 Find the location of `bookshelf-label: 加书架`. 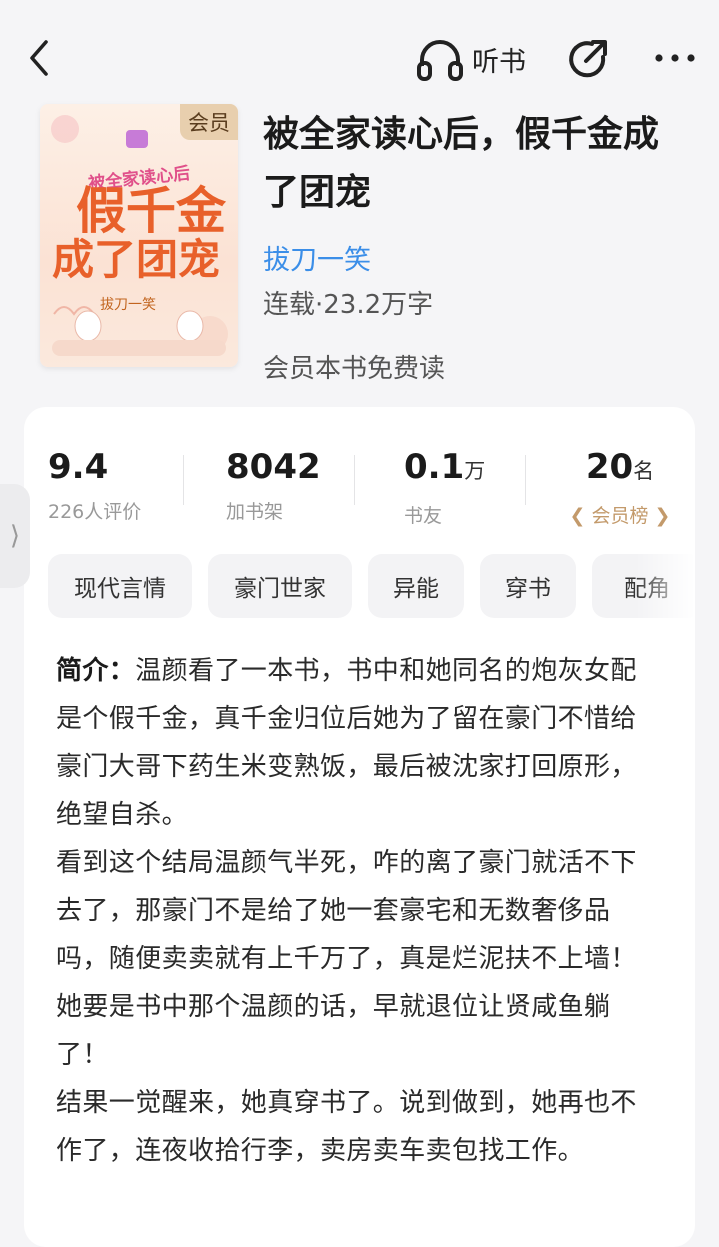

bookshelf-label: 加书架 is located at coordinates (255, 512).